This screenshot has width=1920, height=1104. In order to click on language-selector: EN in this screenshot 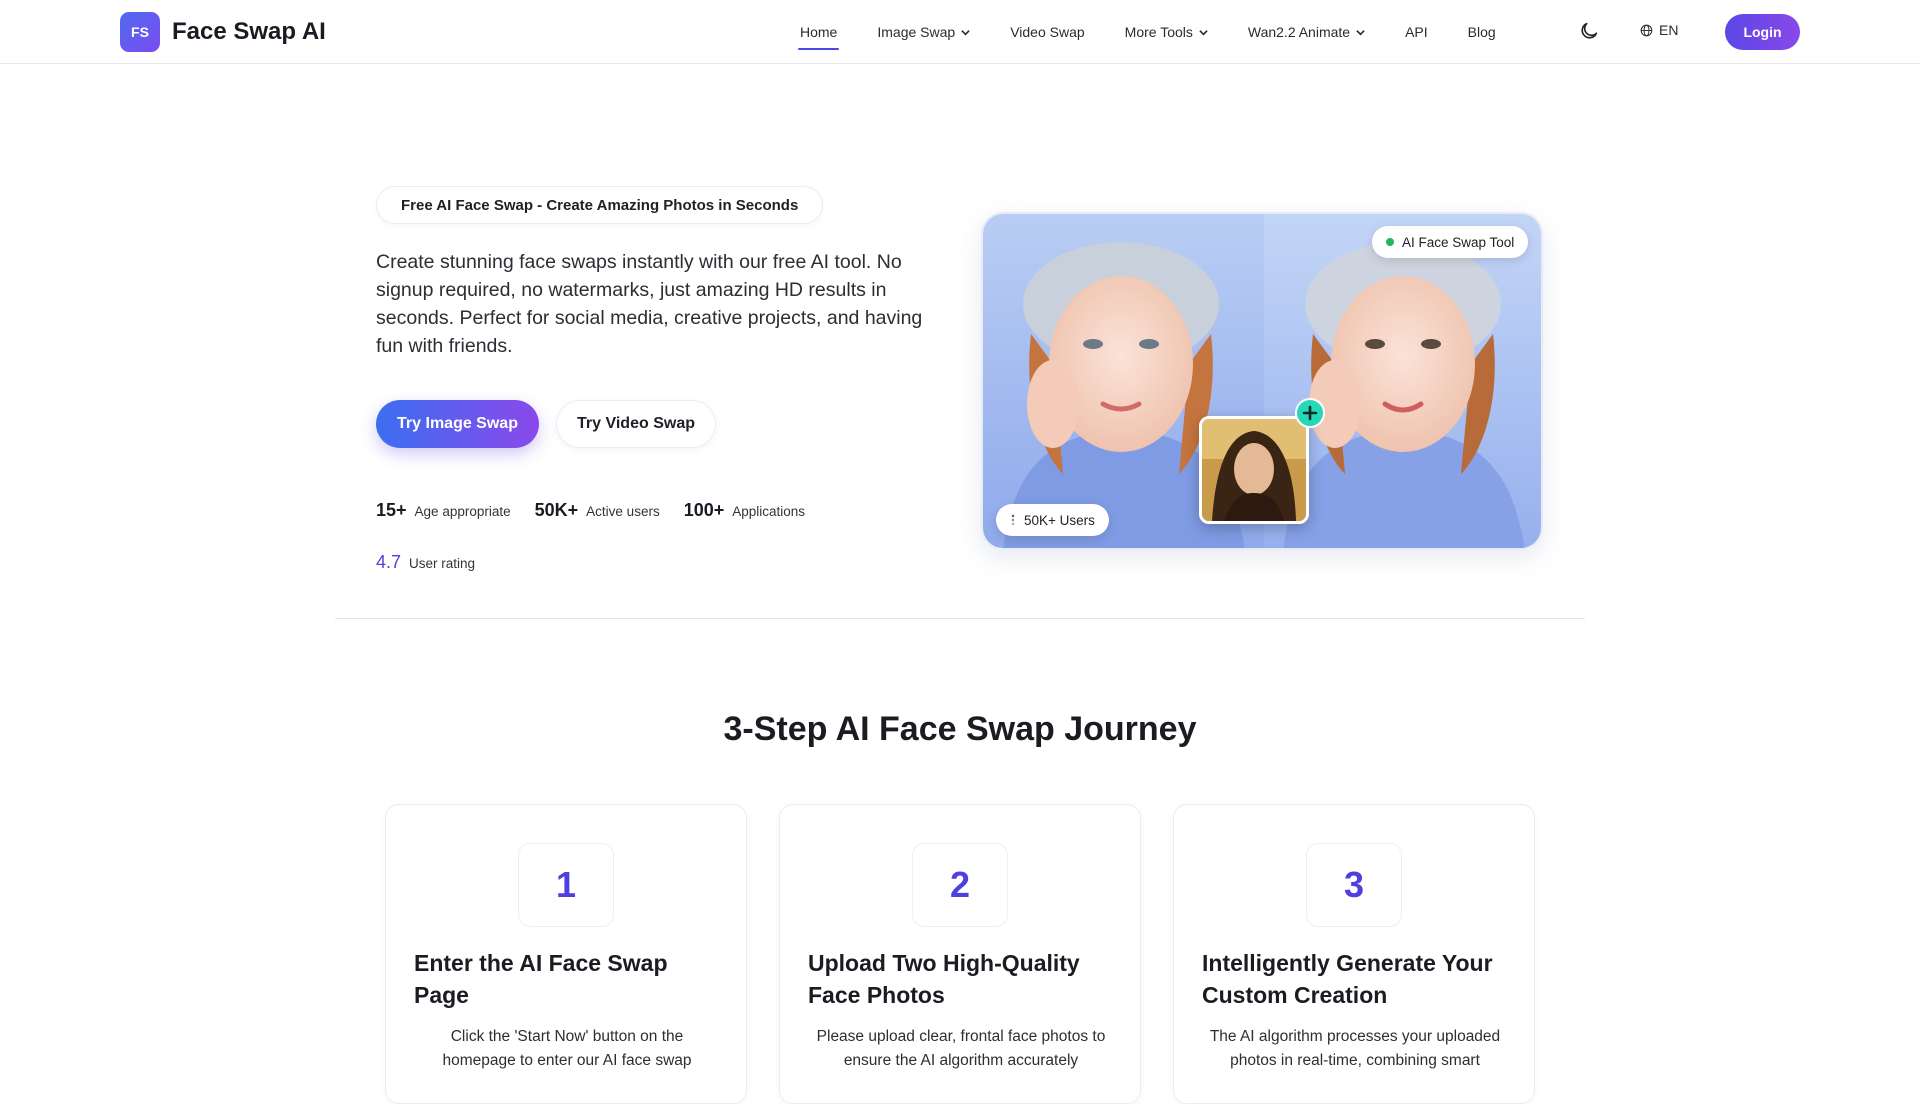, I will do `click(1659, 30)`.